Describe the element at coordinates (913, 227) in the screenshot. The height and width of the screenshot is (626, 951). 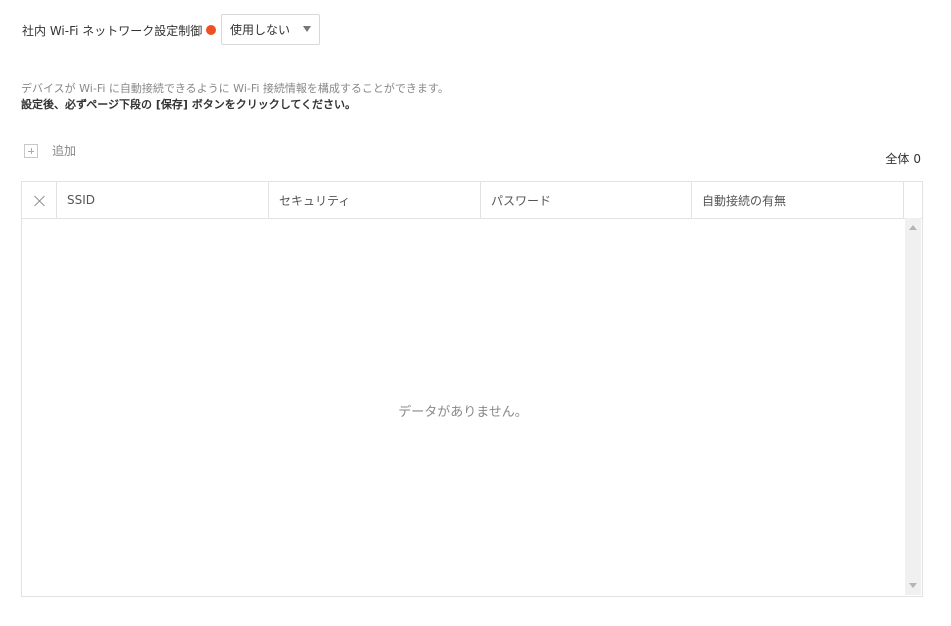
I see `scroll-up-icon` at that location.